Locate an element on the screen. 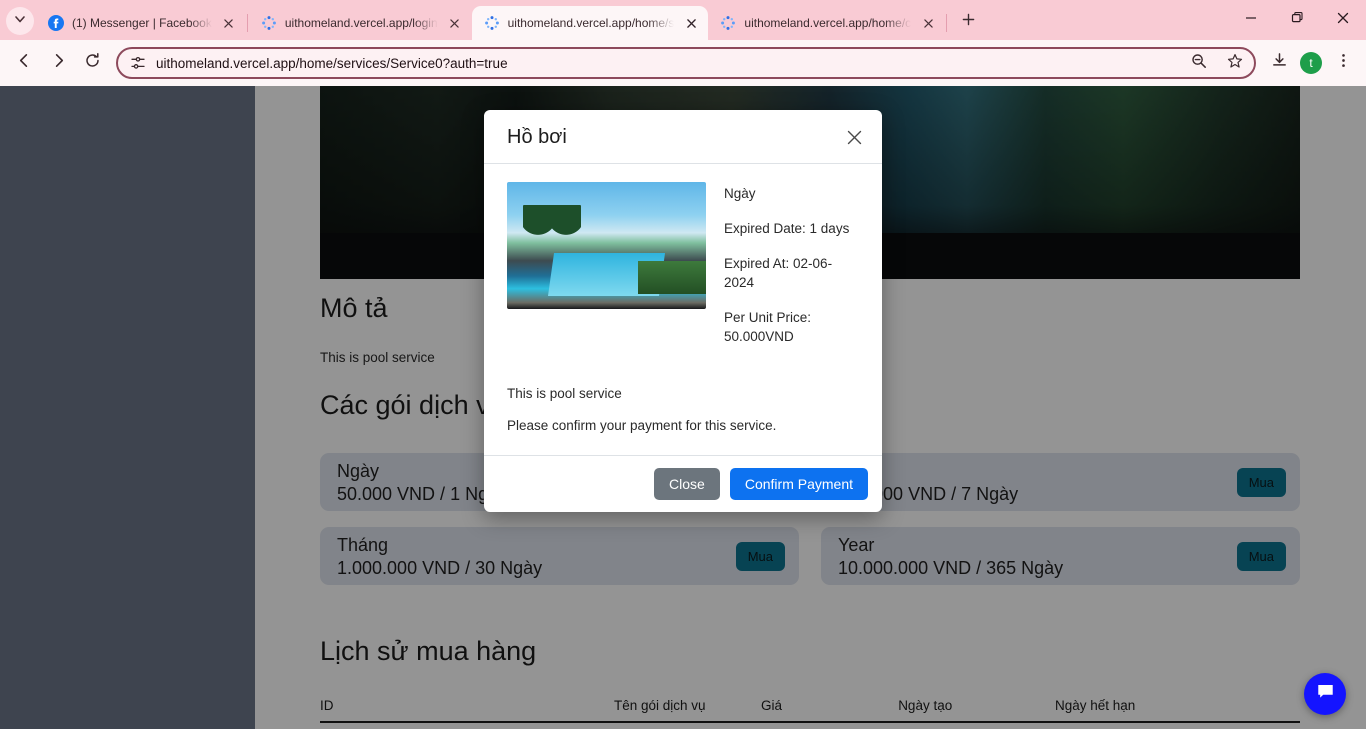 This screenshot has width=1366, height=729. zoom-out-icon is located at coordinates (1199, 63).